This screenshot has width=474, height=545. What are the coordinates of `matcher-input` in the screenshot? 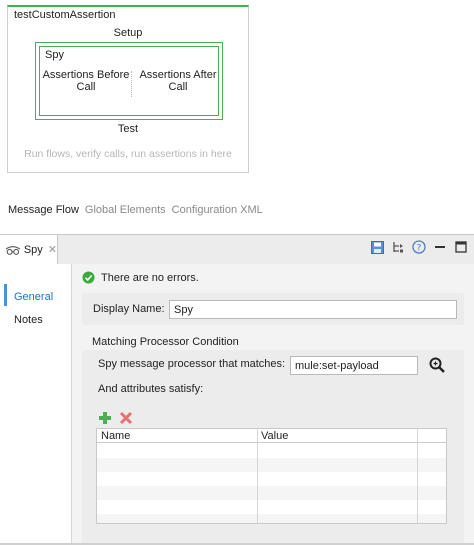 It's located at (354, 365).